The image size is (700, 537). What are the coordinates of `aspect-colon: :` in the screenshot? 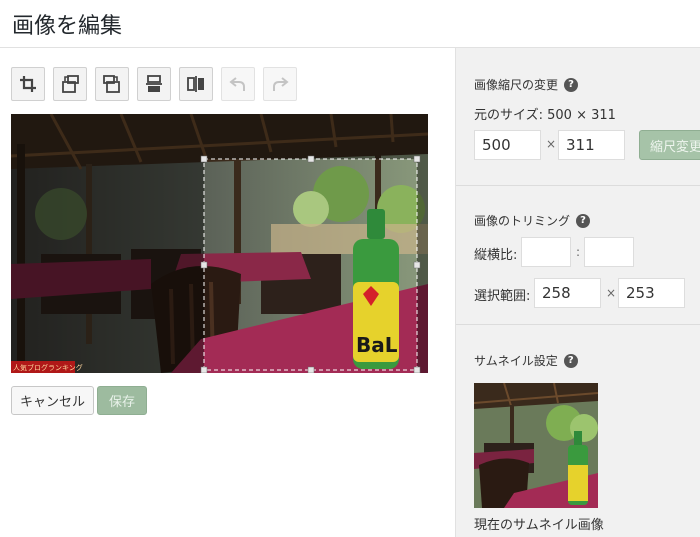 It's located at (578, 252).